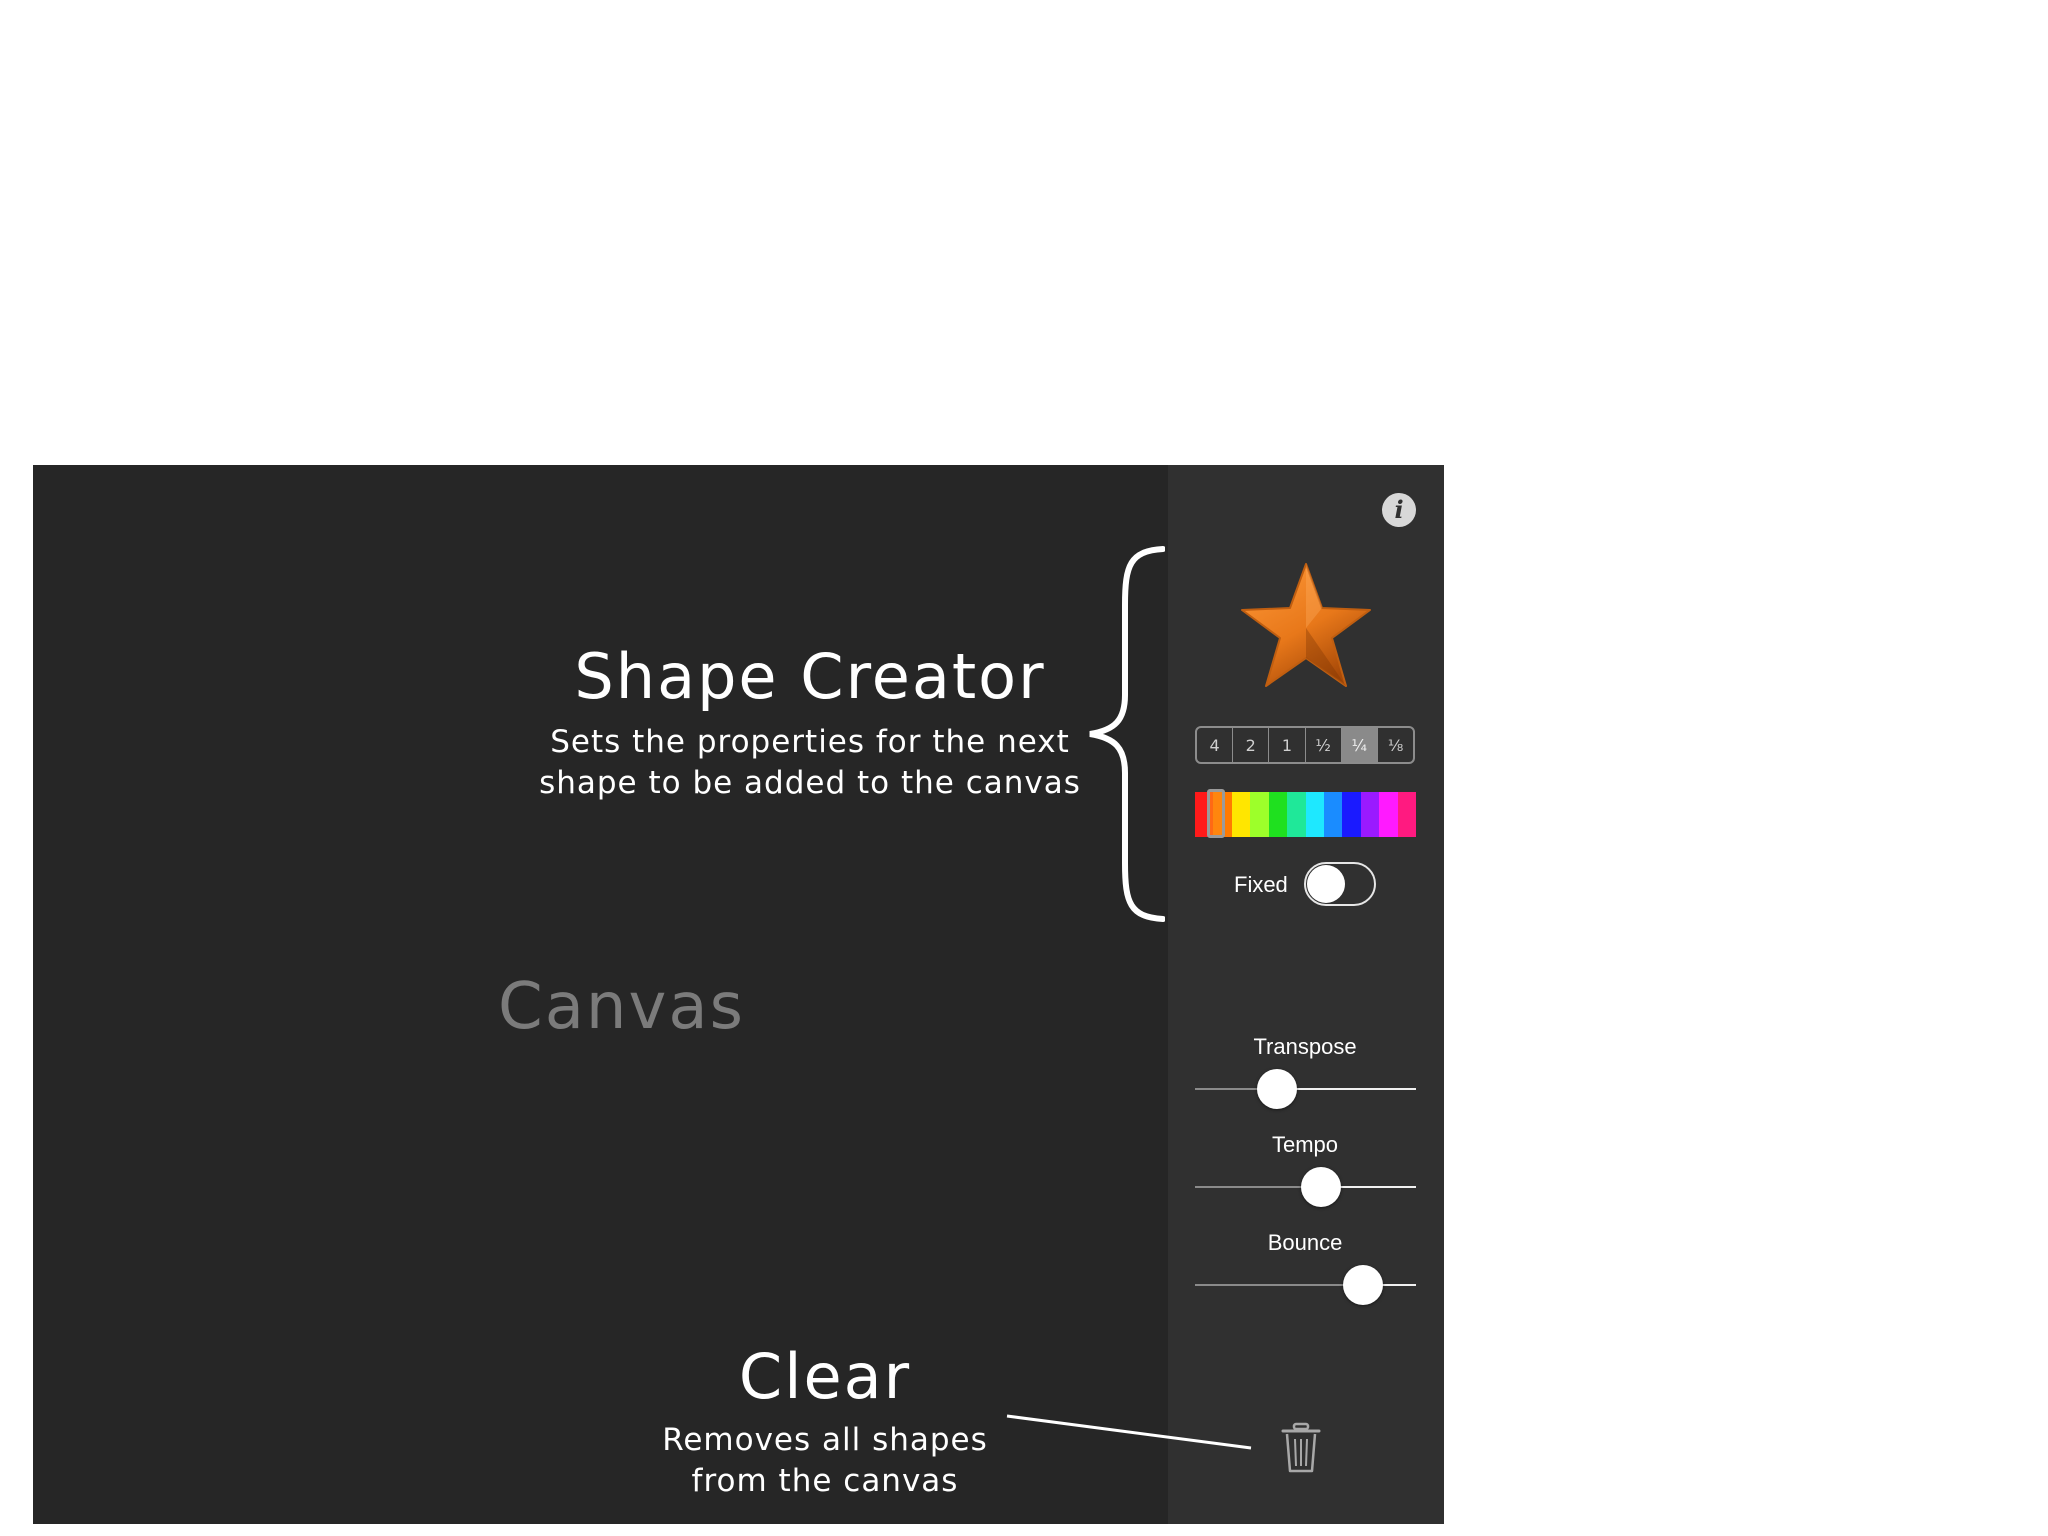  I want to click on shape-creator-annotation-title: Shape Creator, so click(810, 676).